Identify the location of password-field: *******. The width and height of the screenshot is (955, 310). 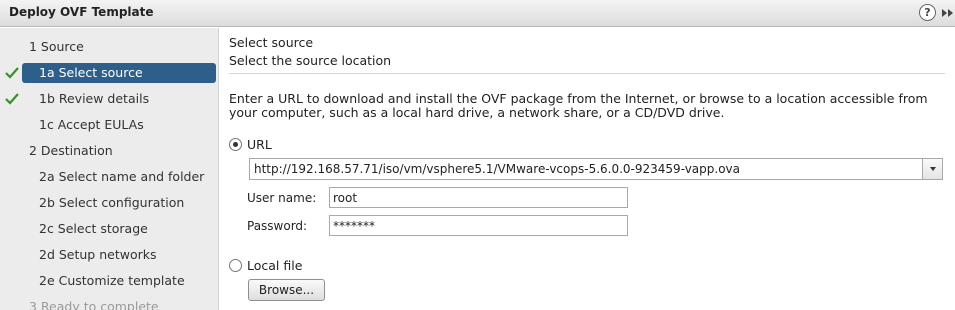
(478, 225).